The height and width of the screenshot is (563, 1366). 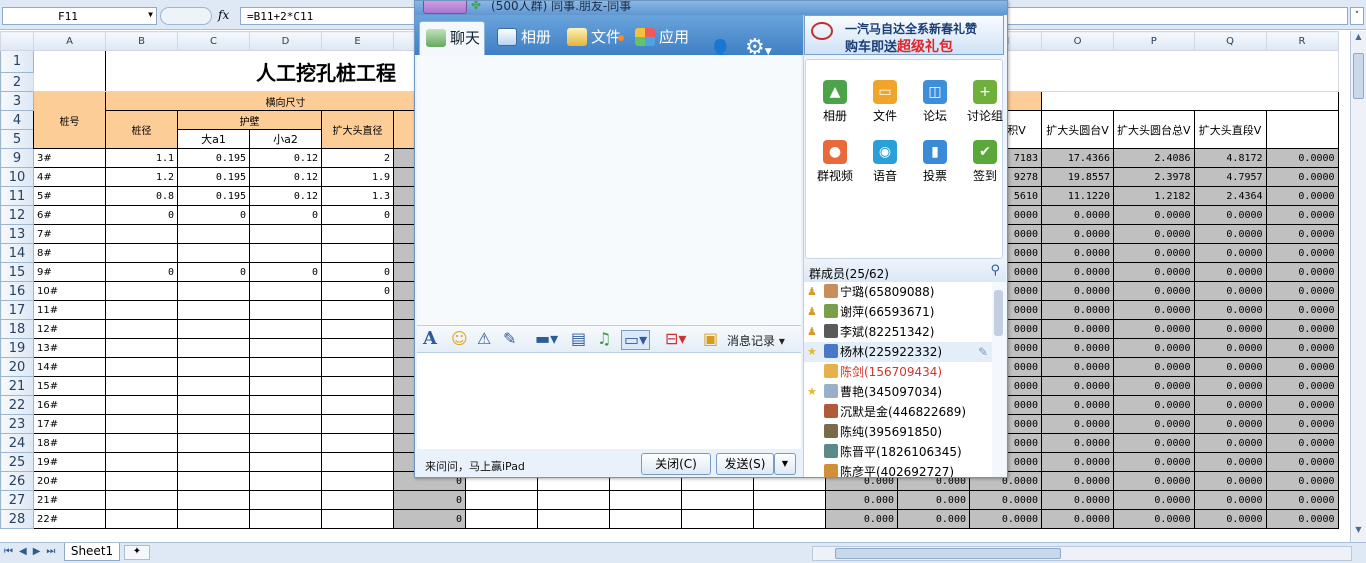 What do you see at coordinates (475, 466) in the screenshot?
I see `promo-link: 来问问，马上赢iPad` at bounding box center [475, 466].